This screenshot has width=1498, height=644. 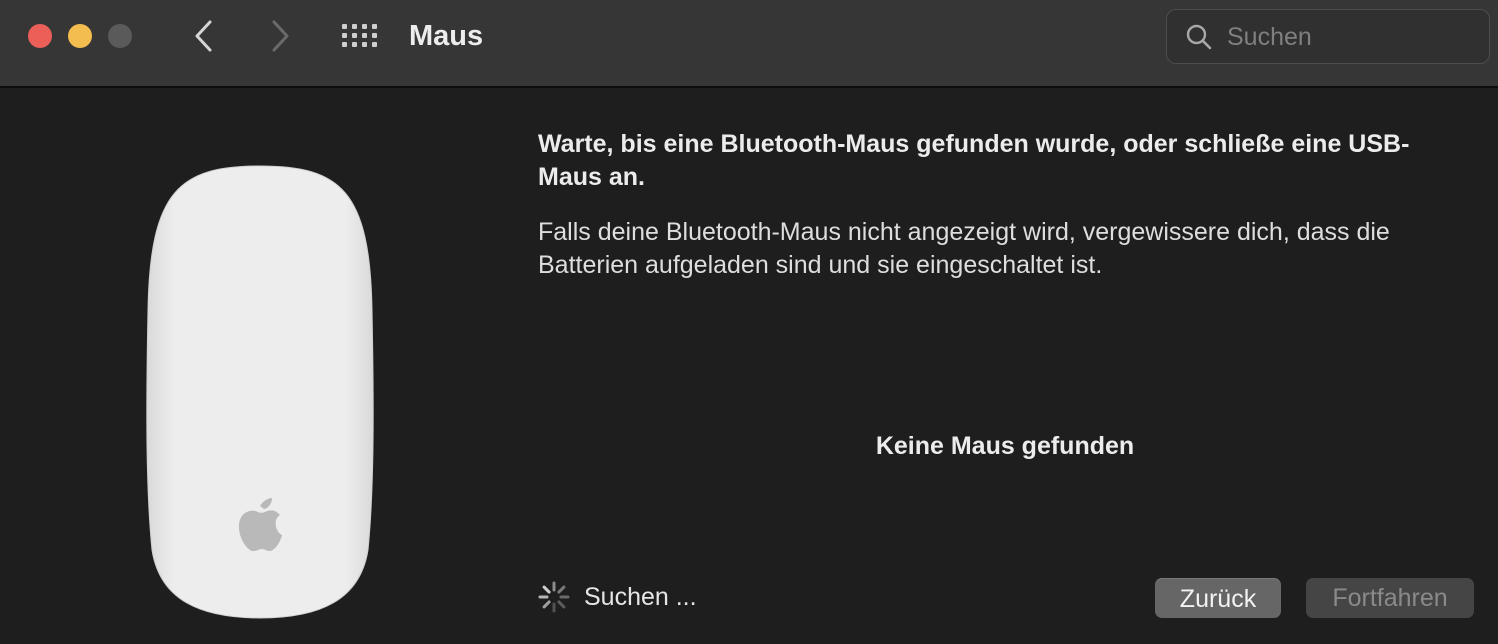 What do you see at coordinates (1352, 37) in the screenshot?
I see `search-input` at bounding box center [1352, 37].